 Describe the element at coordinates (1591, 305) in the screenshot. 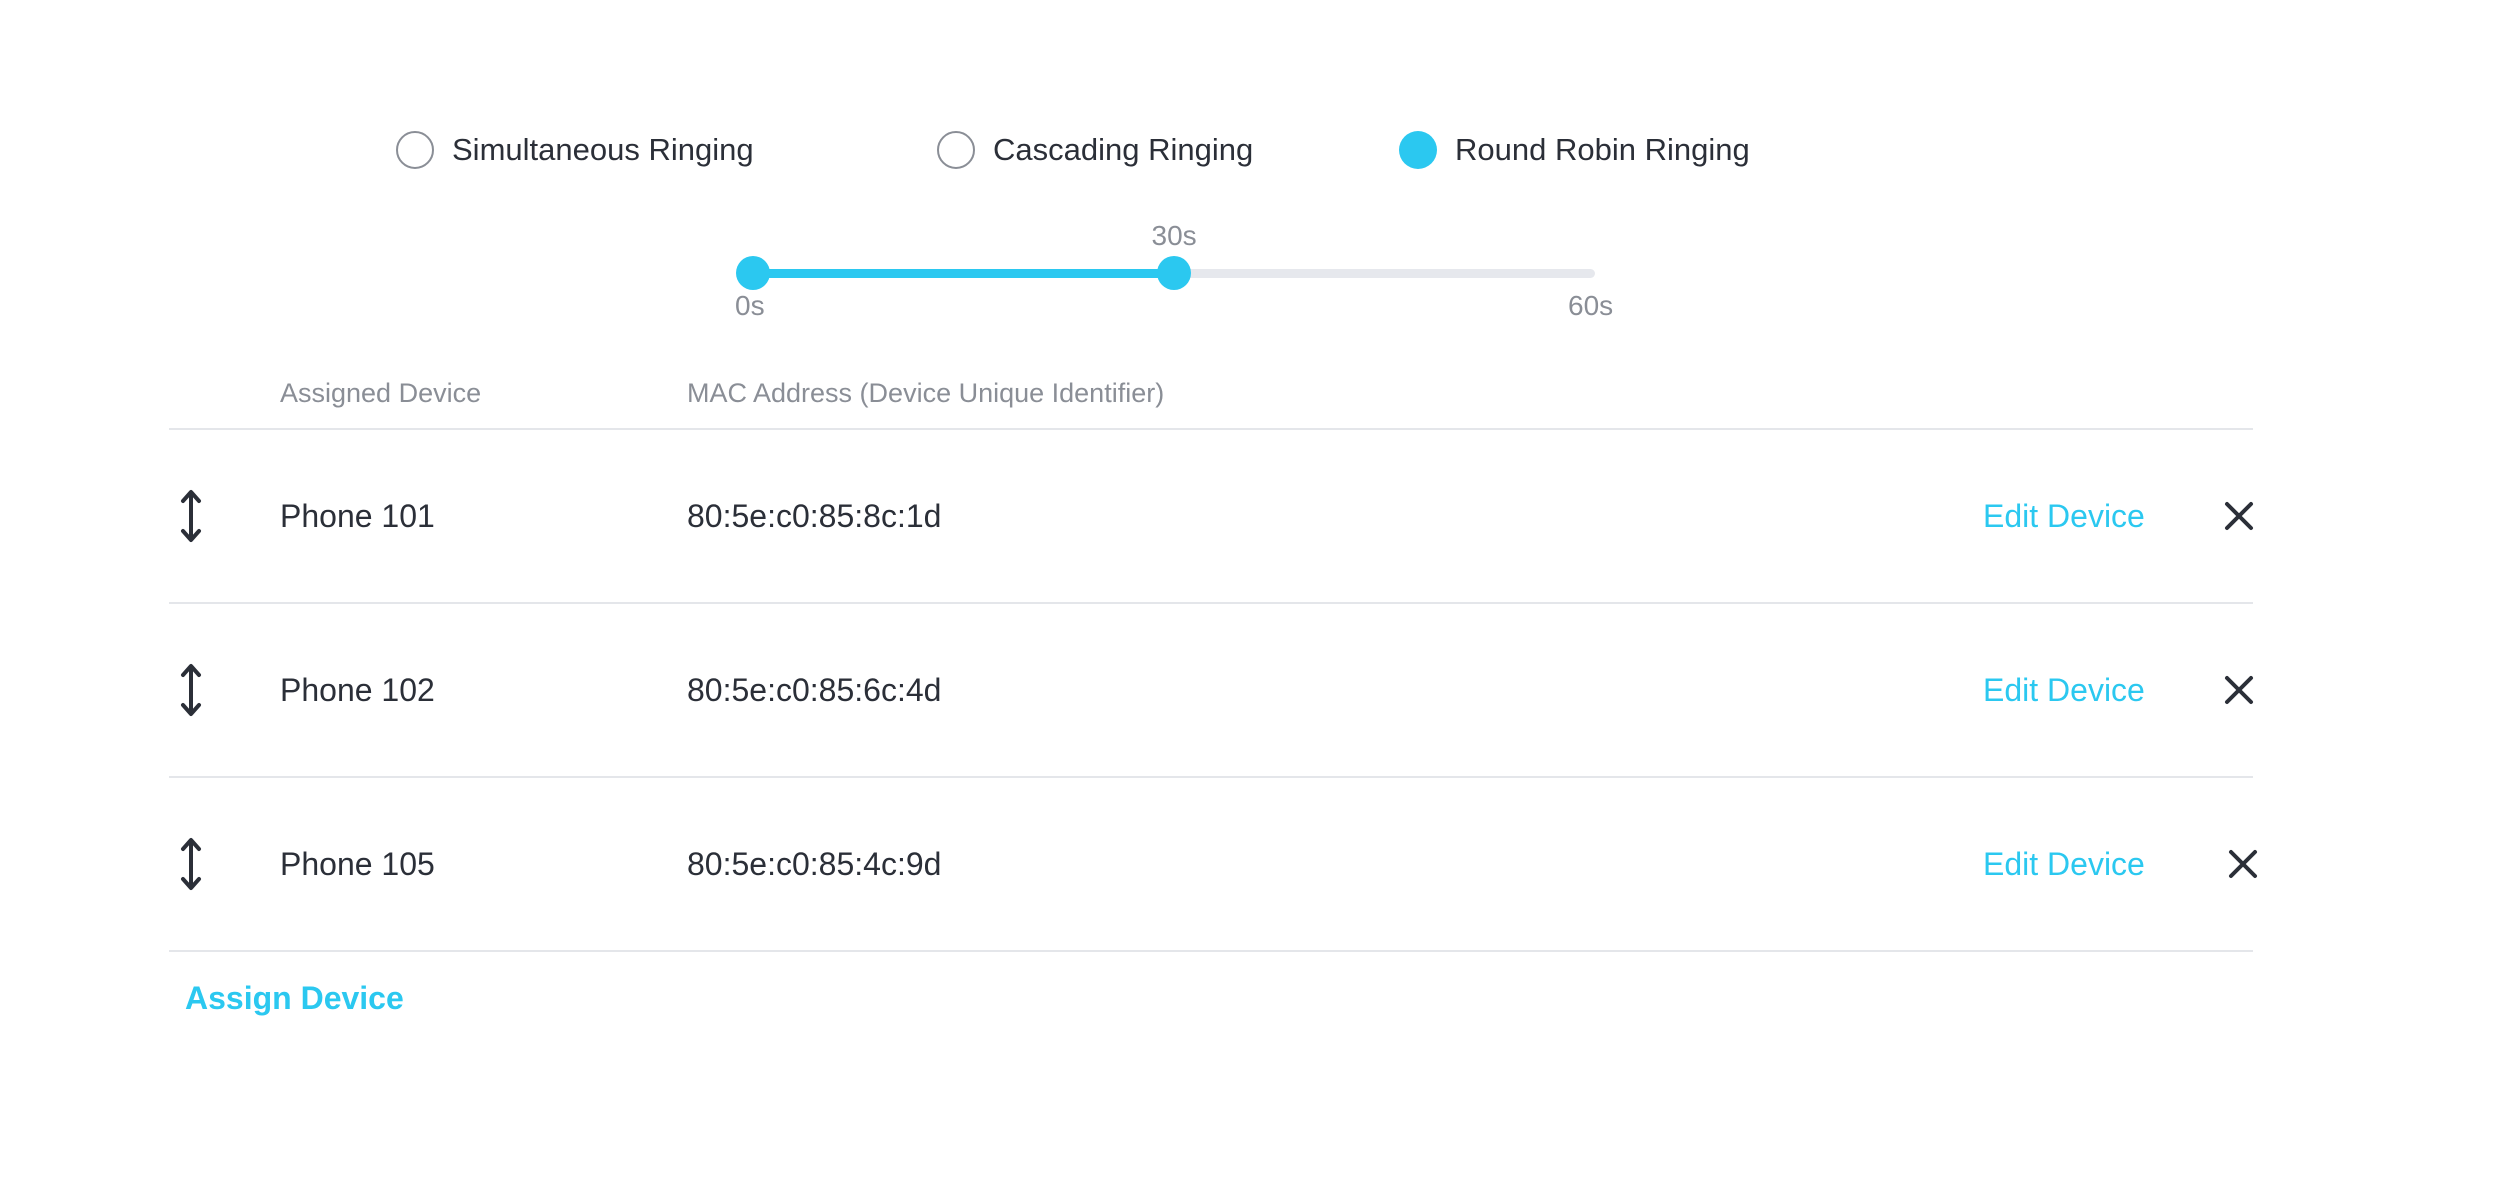

I see `slider-max-label: 60s` at that location.